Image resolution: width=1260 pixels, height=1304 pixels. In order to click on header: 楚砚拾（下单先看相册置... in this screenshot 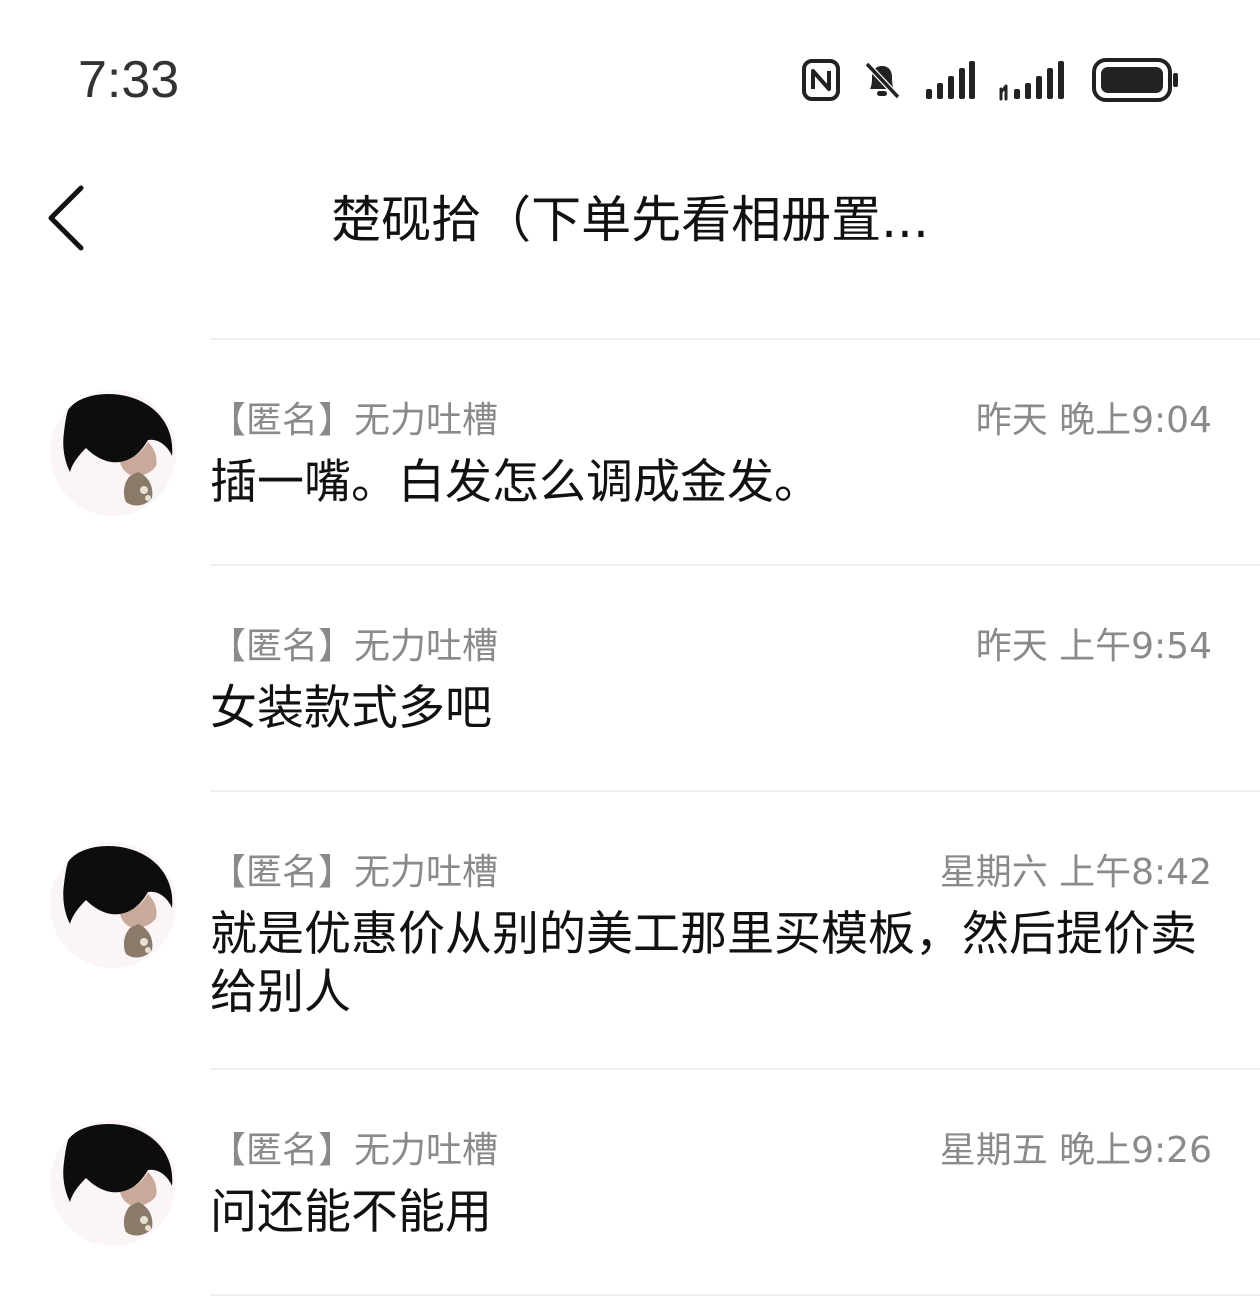, I will do `click(630, 220)`.